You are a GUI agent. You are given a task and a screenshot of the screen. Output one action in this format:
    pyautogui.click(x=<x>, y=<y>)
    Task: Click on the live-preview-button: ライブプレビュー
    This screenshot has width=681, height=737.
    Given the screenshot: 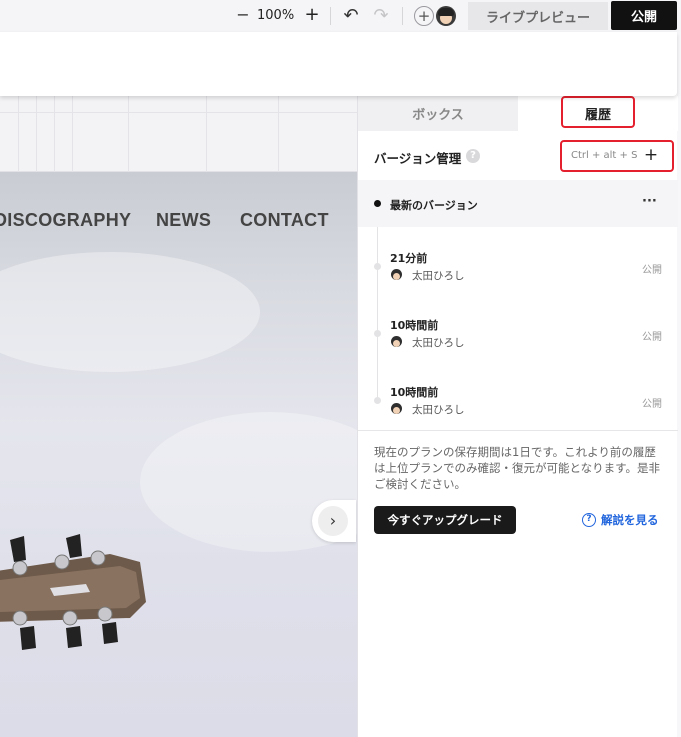 What is the action you would take?
    pyautogui.click(x=538, y=16)
    